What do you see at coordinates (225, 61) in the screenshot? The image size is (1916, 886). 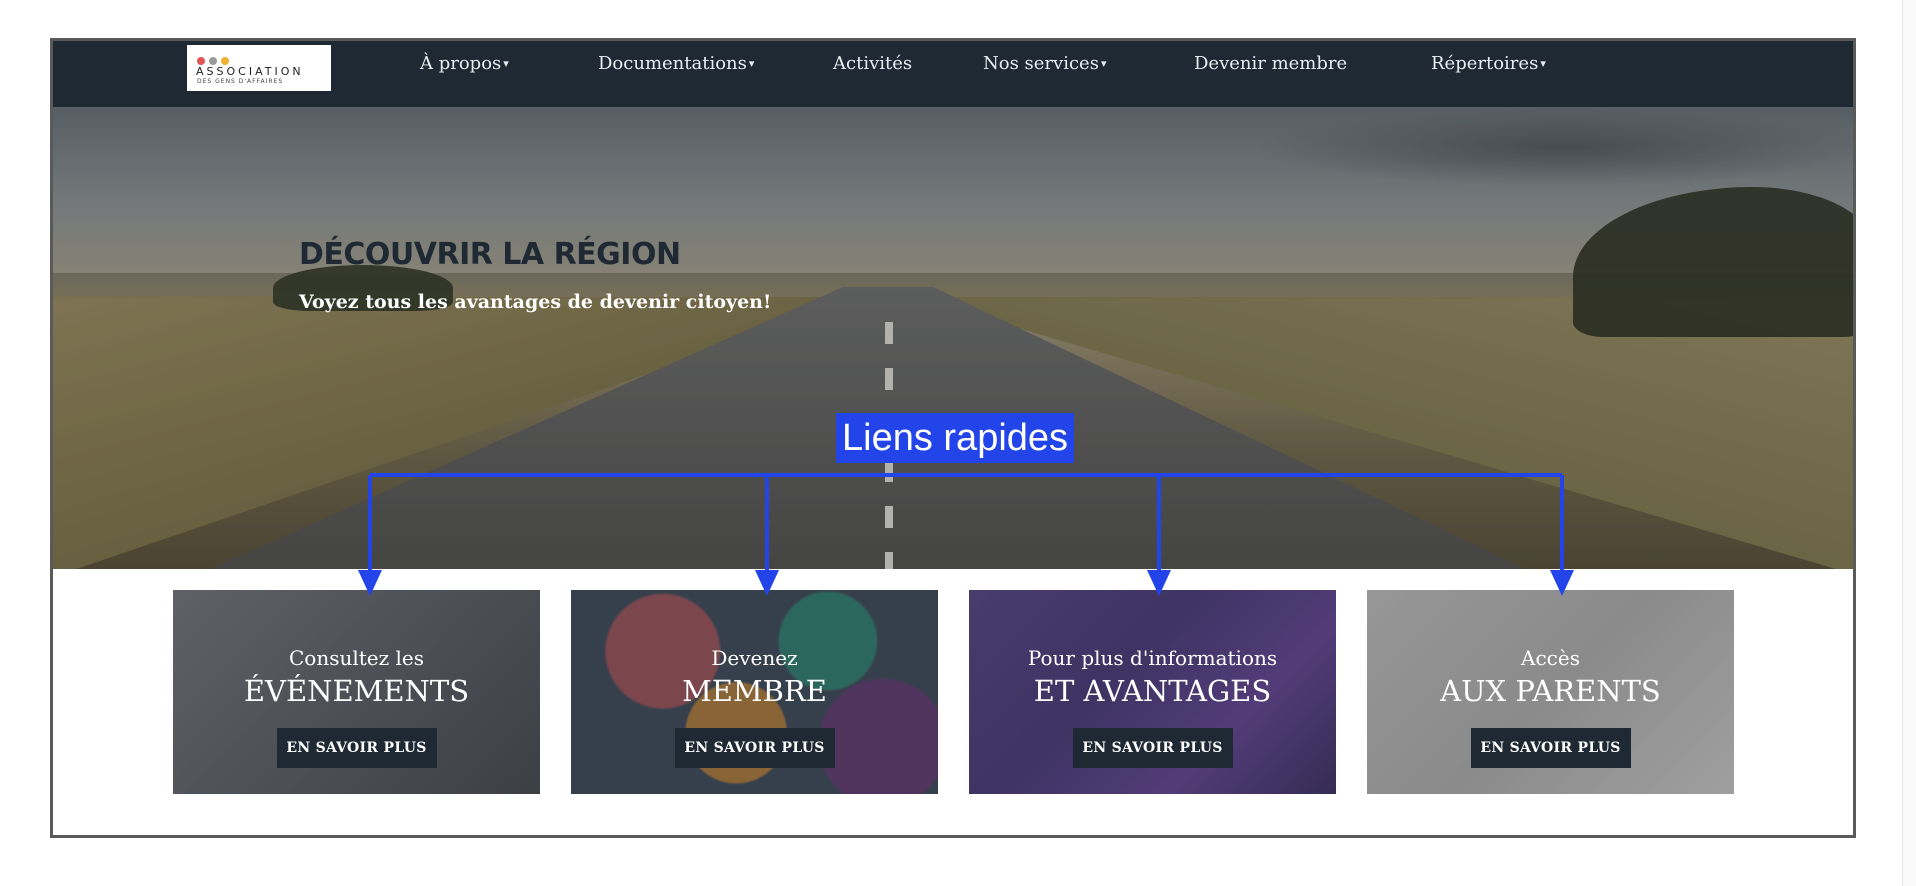 I see `logo-dot-yellow` at bounding box center [225, 61].